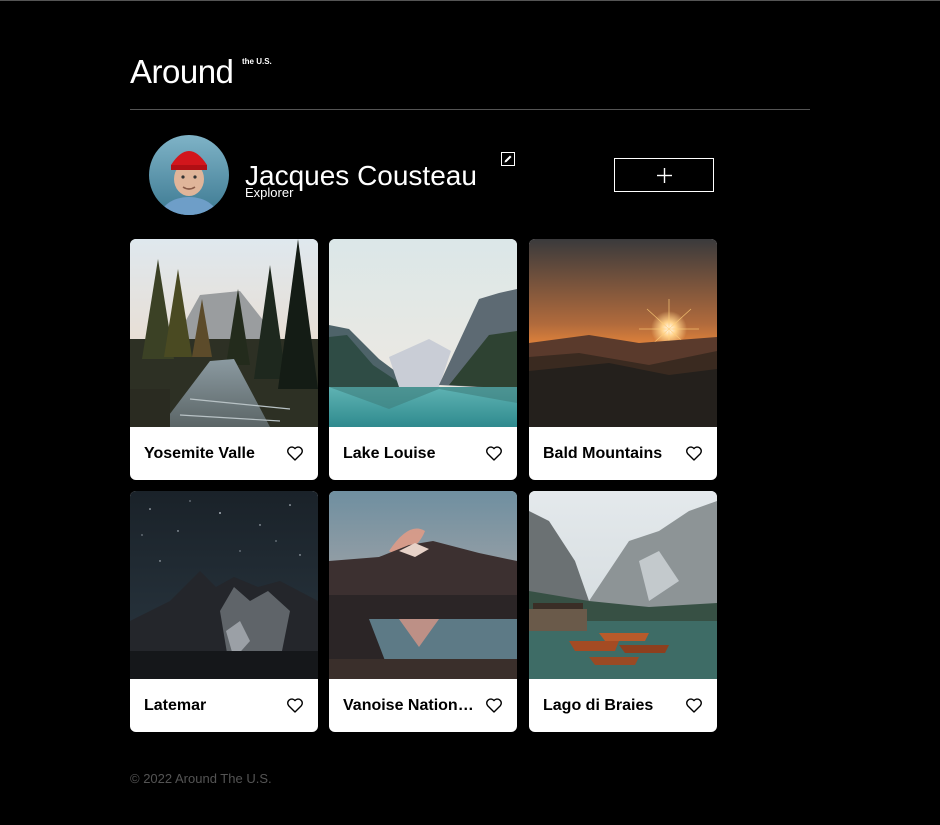  Describe the element at coordinates (423, 333) in the screenshot. I see `card-image-mountain-lake` at that location.